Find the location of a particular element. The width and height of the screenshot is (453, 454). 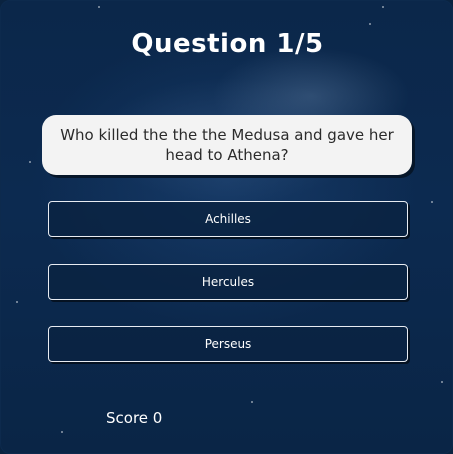

answer-button-perseus: Perseus is located at coordinates (228, 344).